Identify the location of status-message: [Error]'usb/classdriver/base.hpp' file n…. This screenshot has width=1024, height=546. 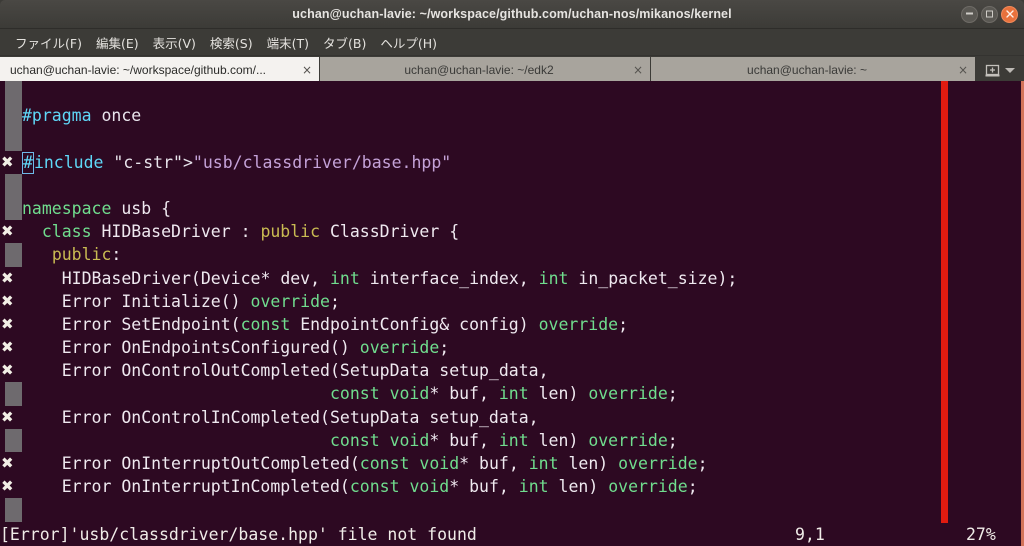
(238, 534).